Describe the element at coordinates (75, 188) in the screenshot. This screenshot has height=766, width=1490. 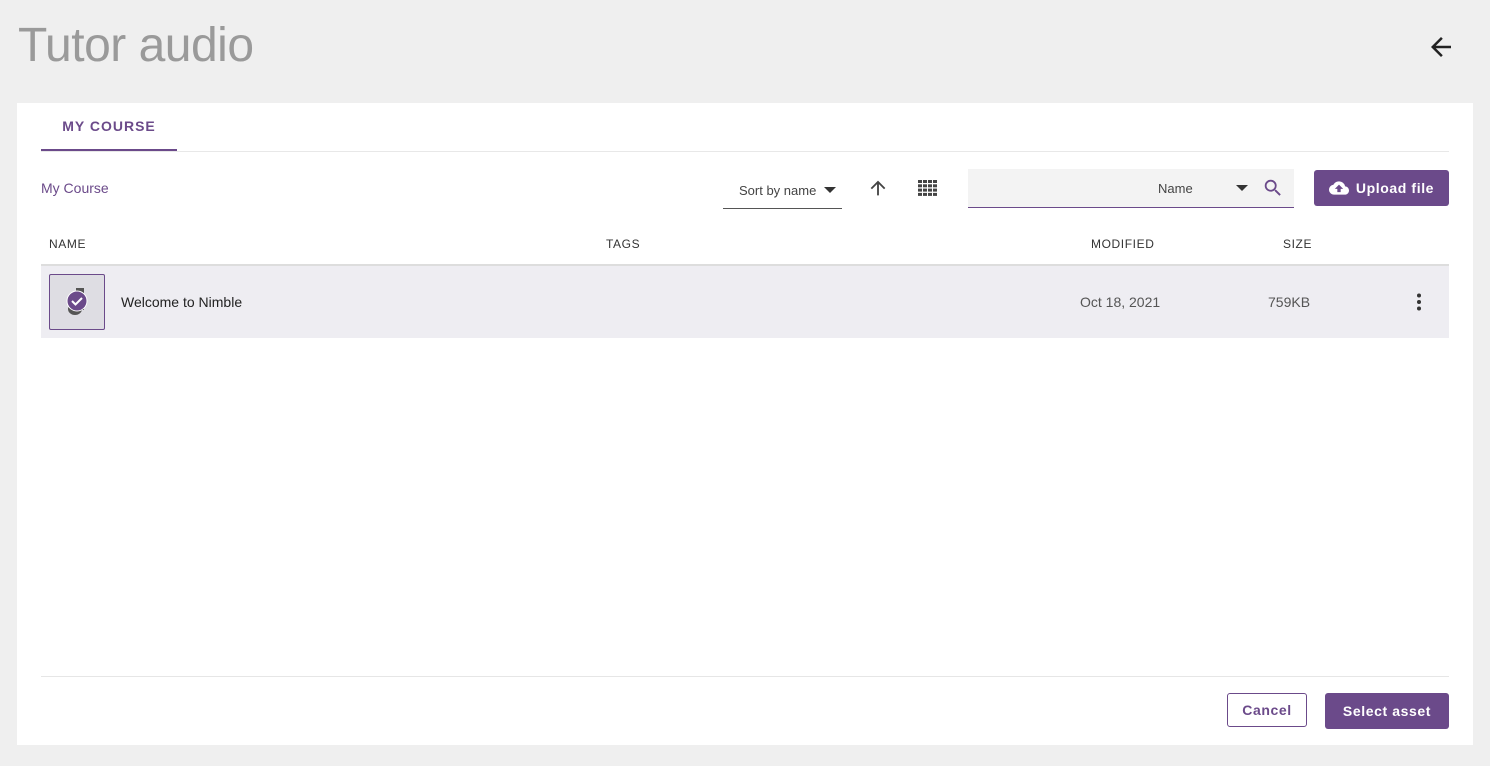
I see `breadcrumb: My Course` at that location.